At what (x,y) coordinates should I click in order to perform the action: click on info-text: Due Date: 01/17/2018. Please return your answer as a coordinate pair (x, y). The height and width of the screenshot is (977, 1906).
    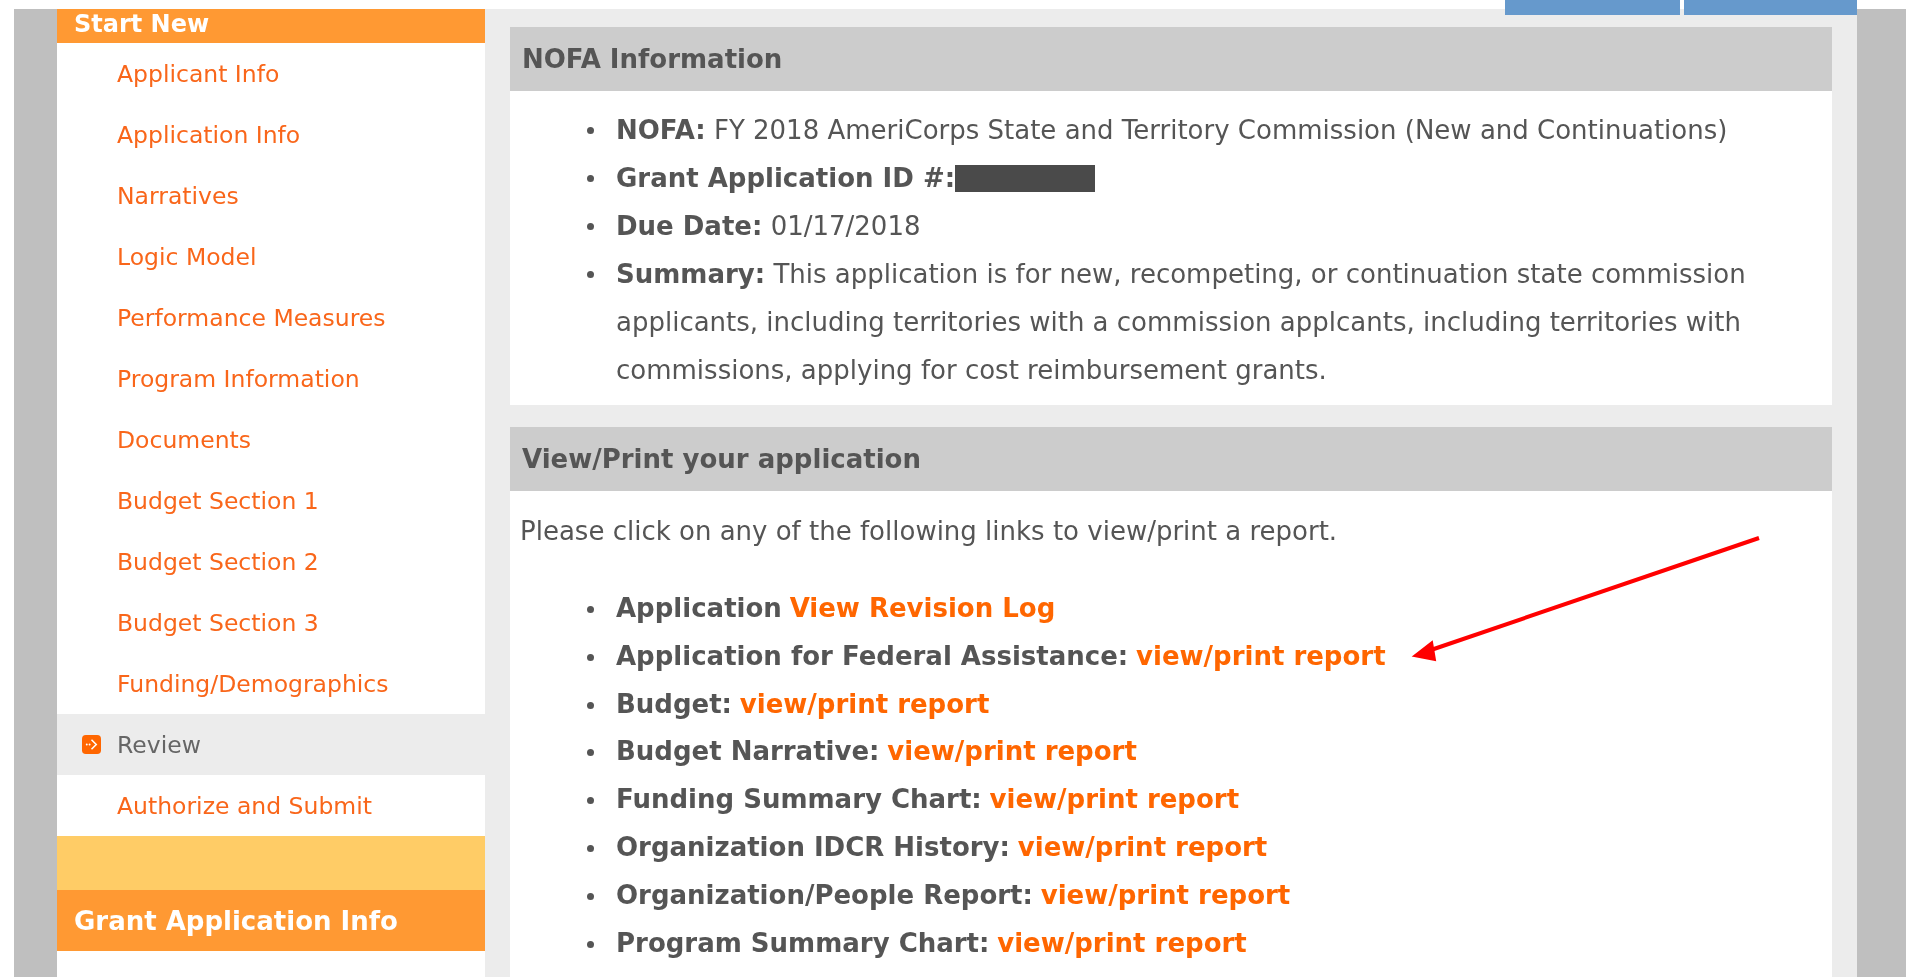
    Looking at the image, I should click on (768, 226).